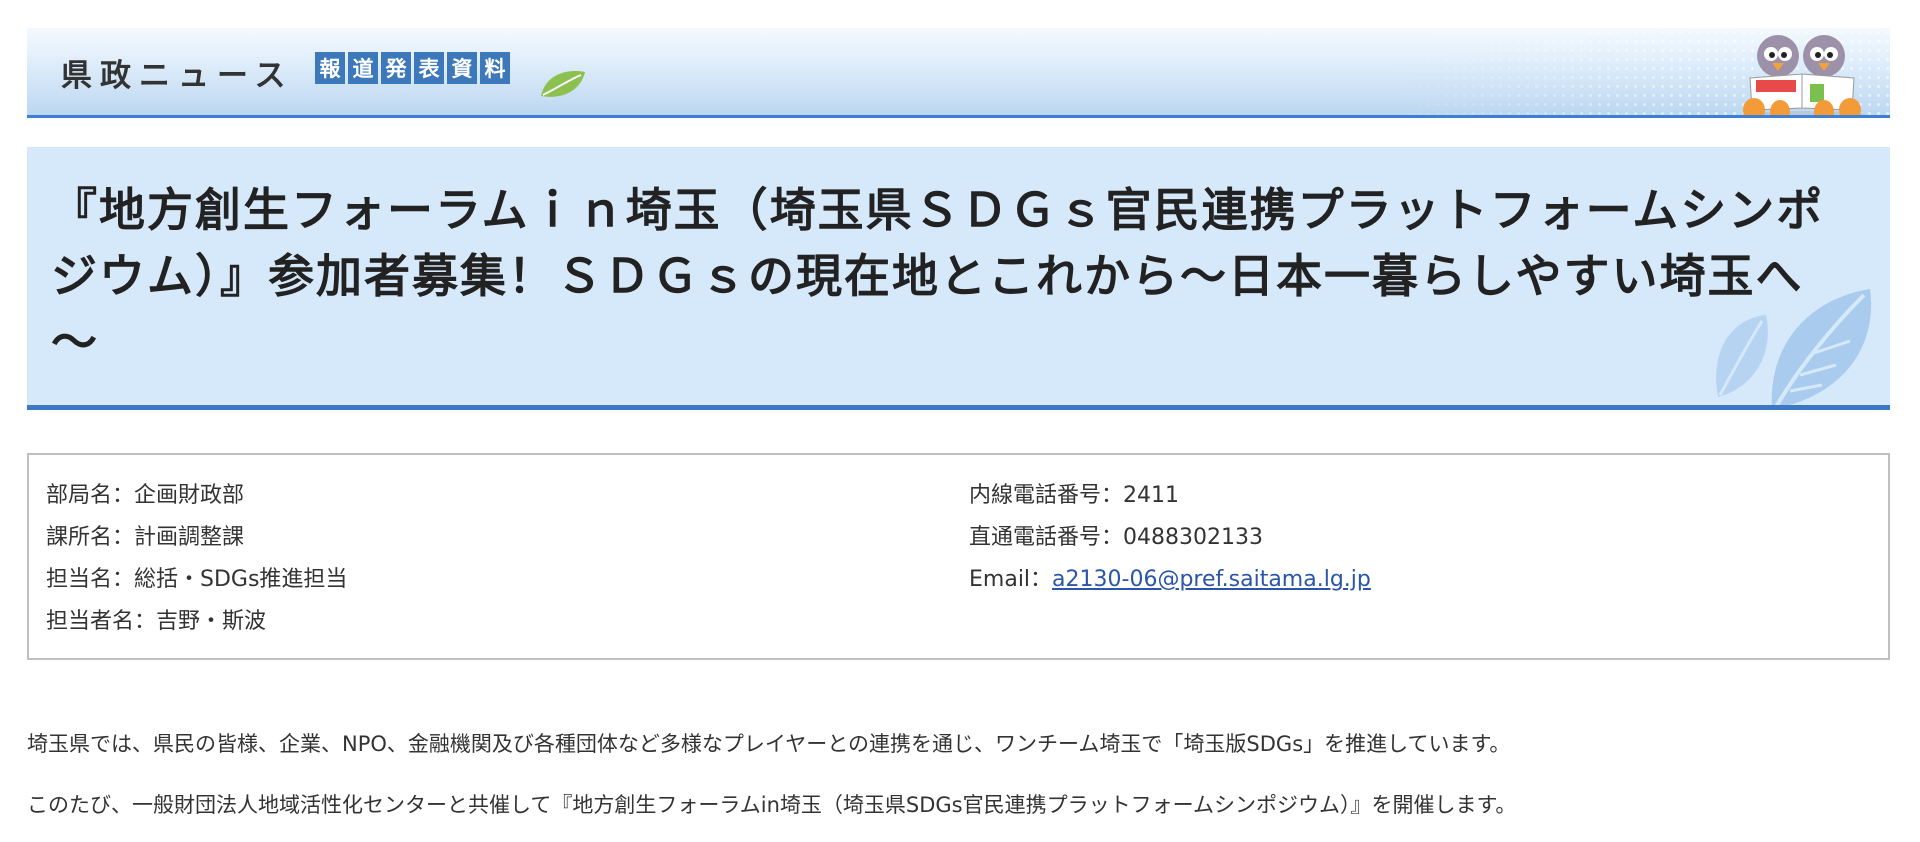 This screenshot has height=842, width=1920. I want to click on direct-phone-text: 直通電話番号：0488302133, so click(1116, 537).